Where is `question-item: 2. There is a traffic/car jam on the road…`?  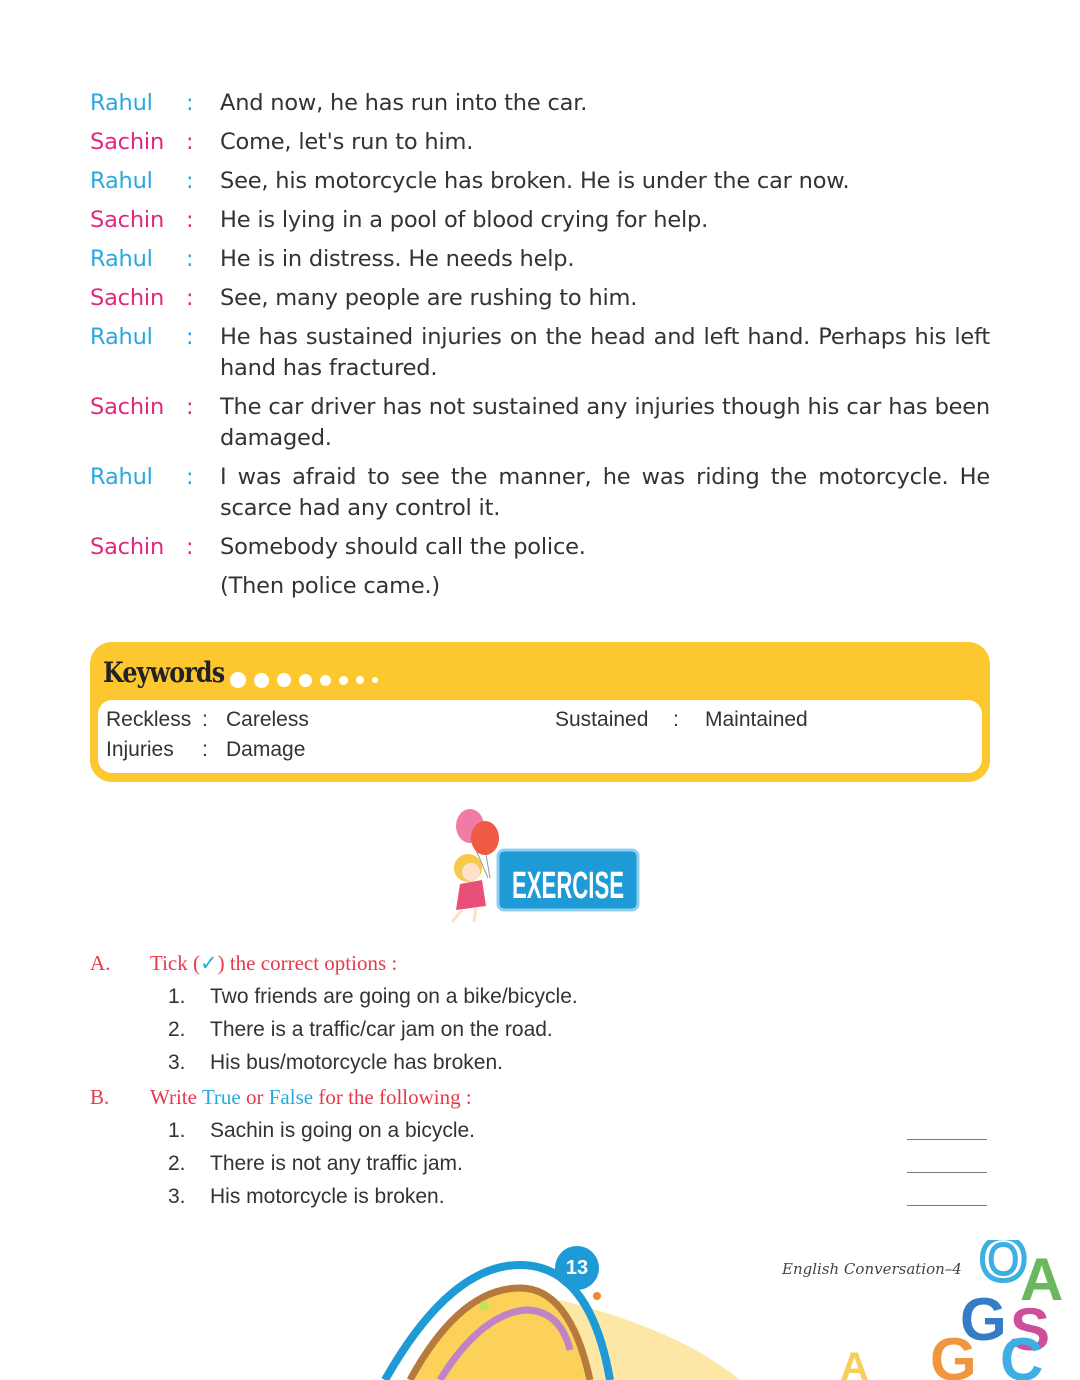 question-item: 2. There is a traffic/car jam on the road… is located at coordinates (360, 1029).